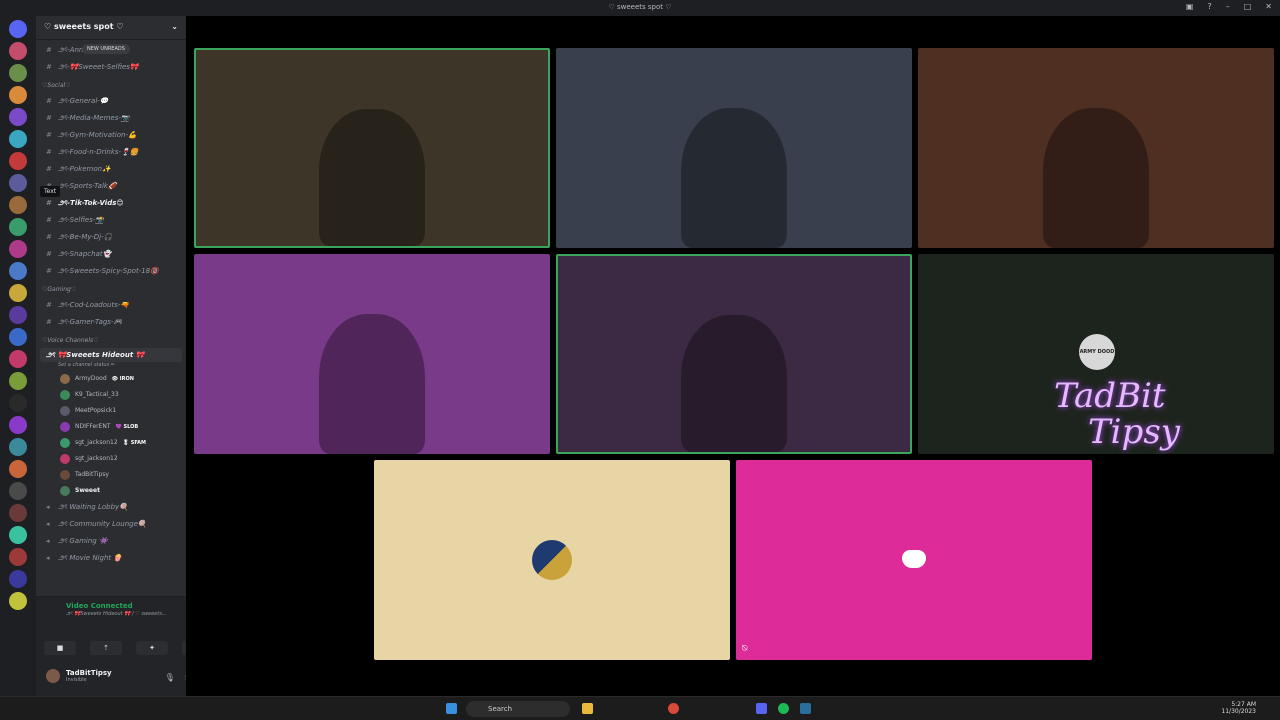 The height and width of the screenshot is (720, 1280). What do you see at coordinates (60, 648) in the screenshot?
I see `camera-button: ■` at bounding box center [60, 648].